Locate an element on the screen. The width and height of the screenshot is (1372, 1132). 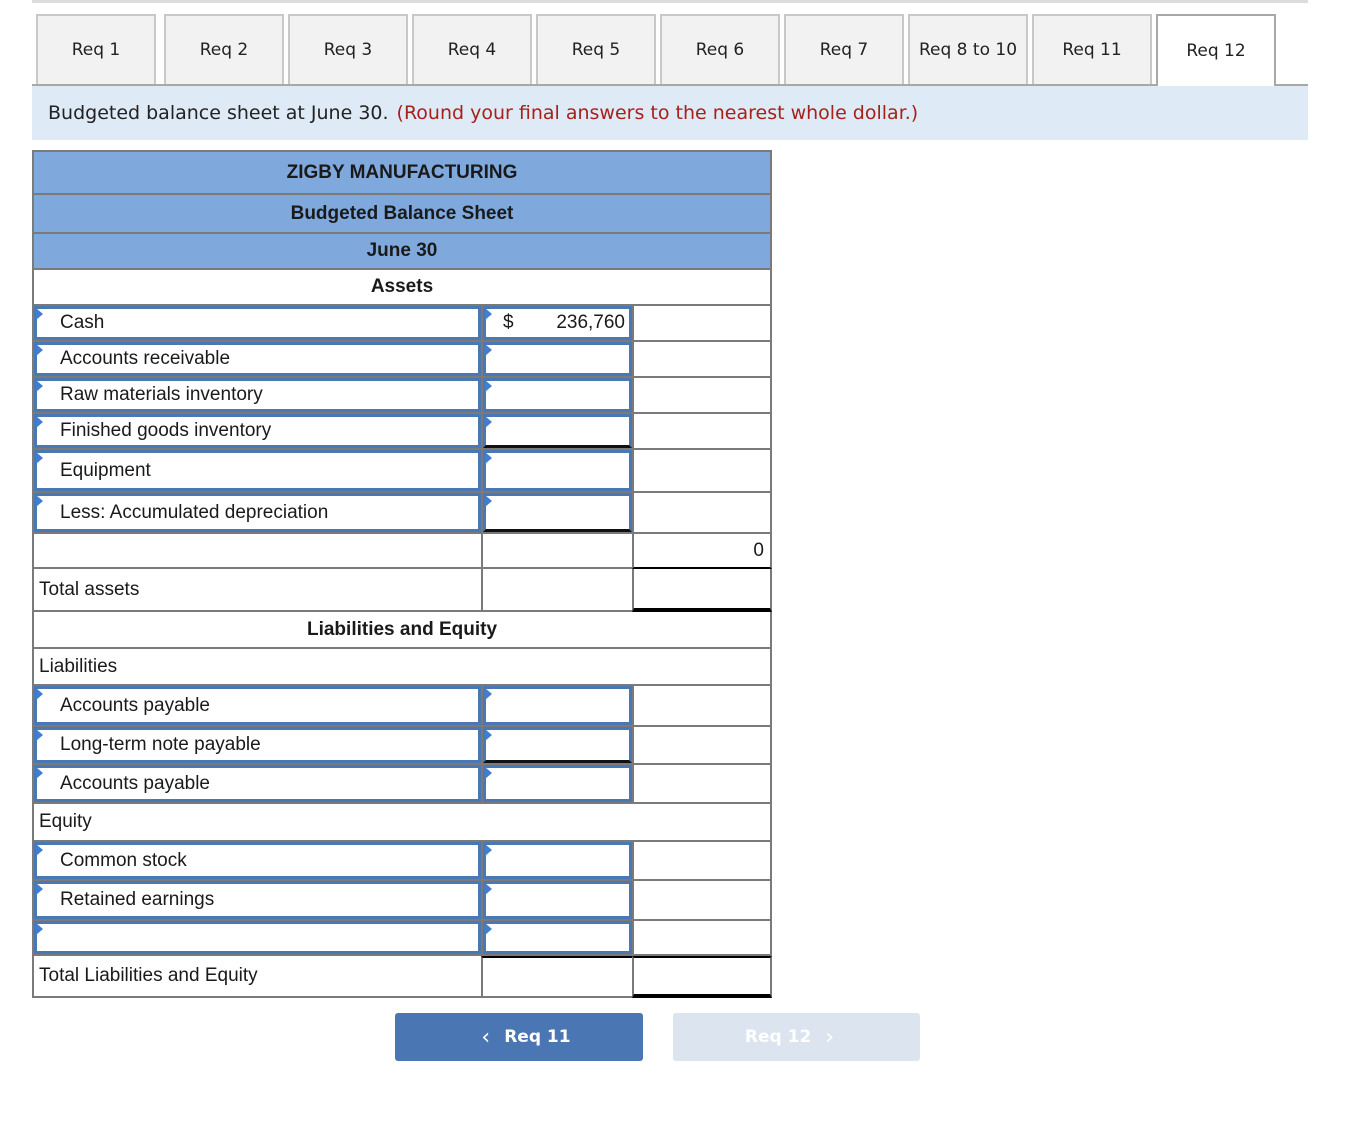
account-label: Raw materials inventory is located at coordinates (161, 394).